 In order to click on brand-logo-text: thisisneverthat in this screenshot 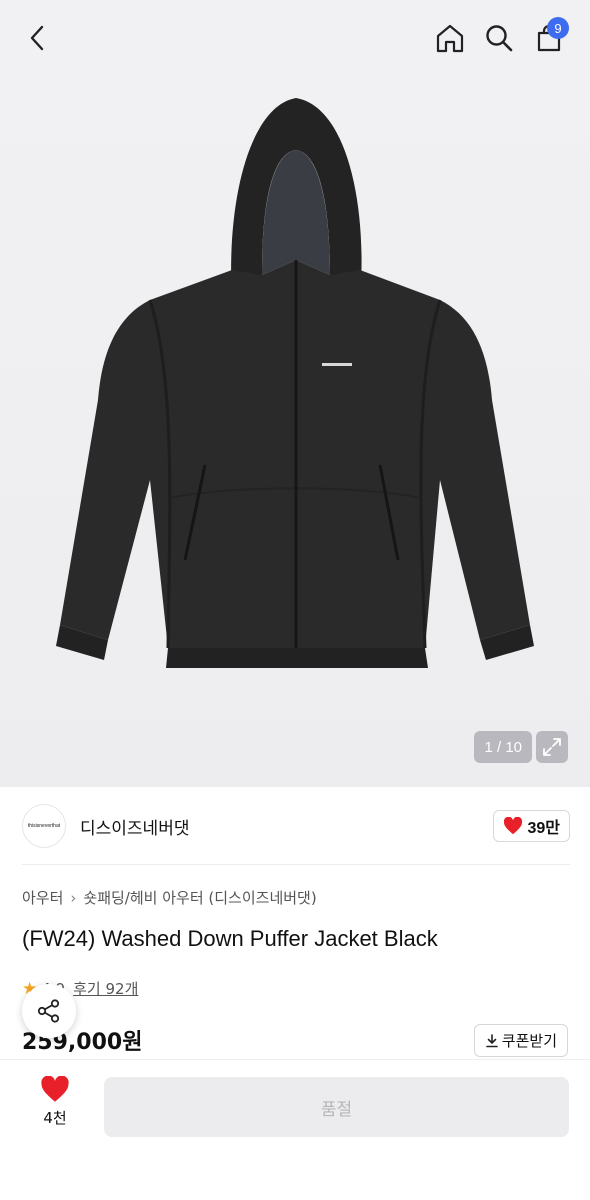, I will do `click(44, 826)`.